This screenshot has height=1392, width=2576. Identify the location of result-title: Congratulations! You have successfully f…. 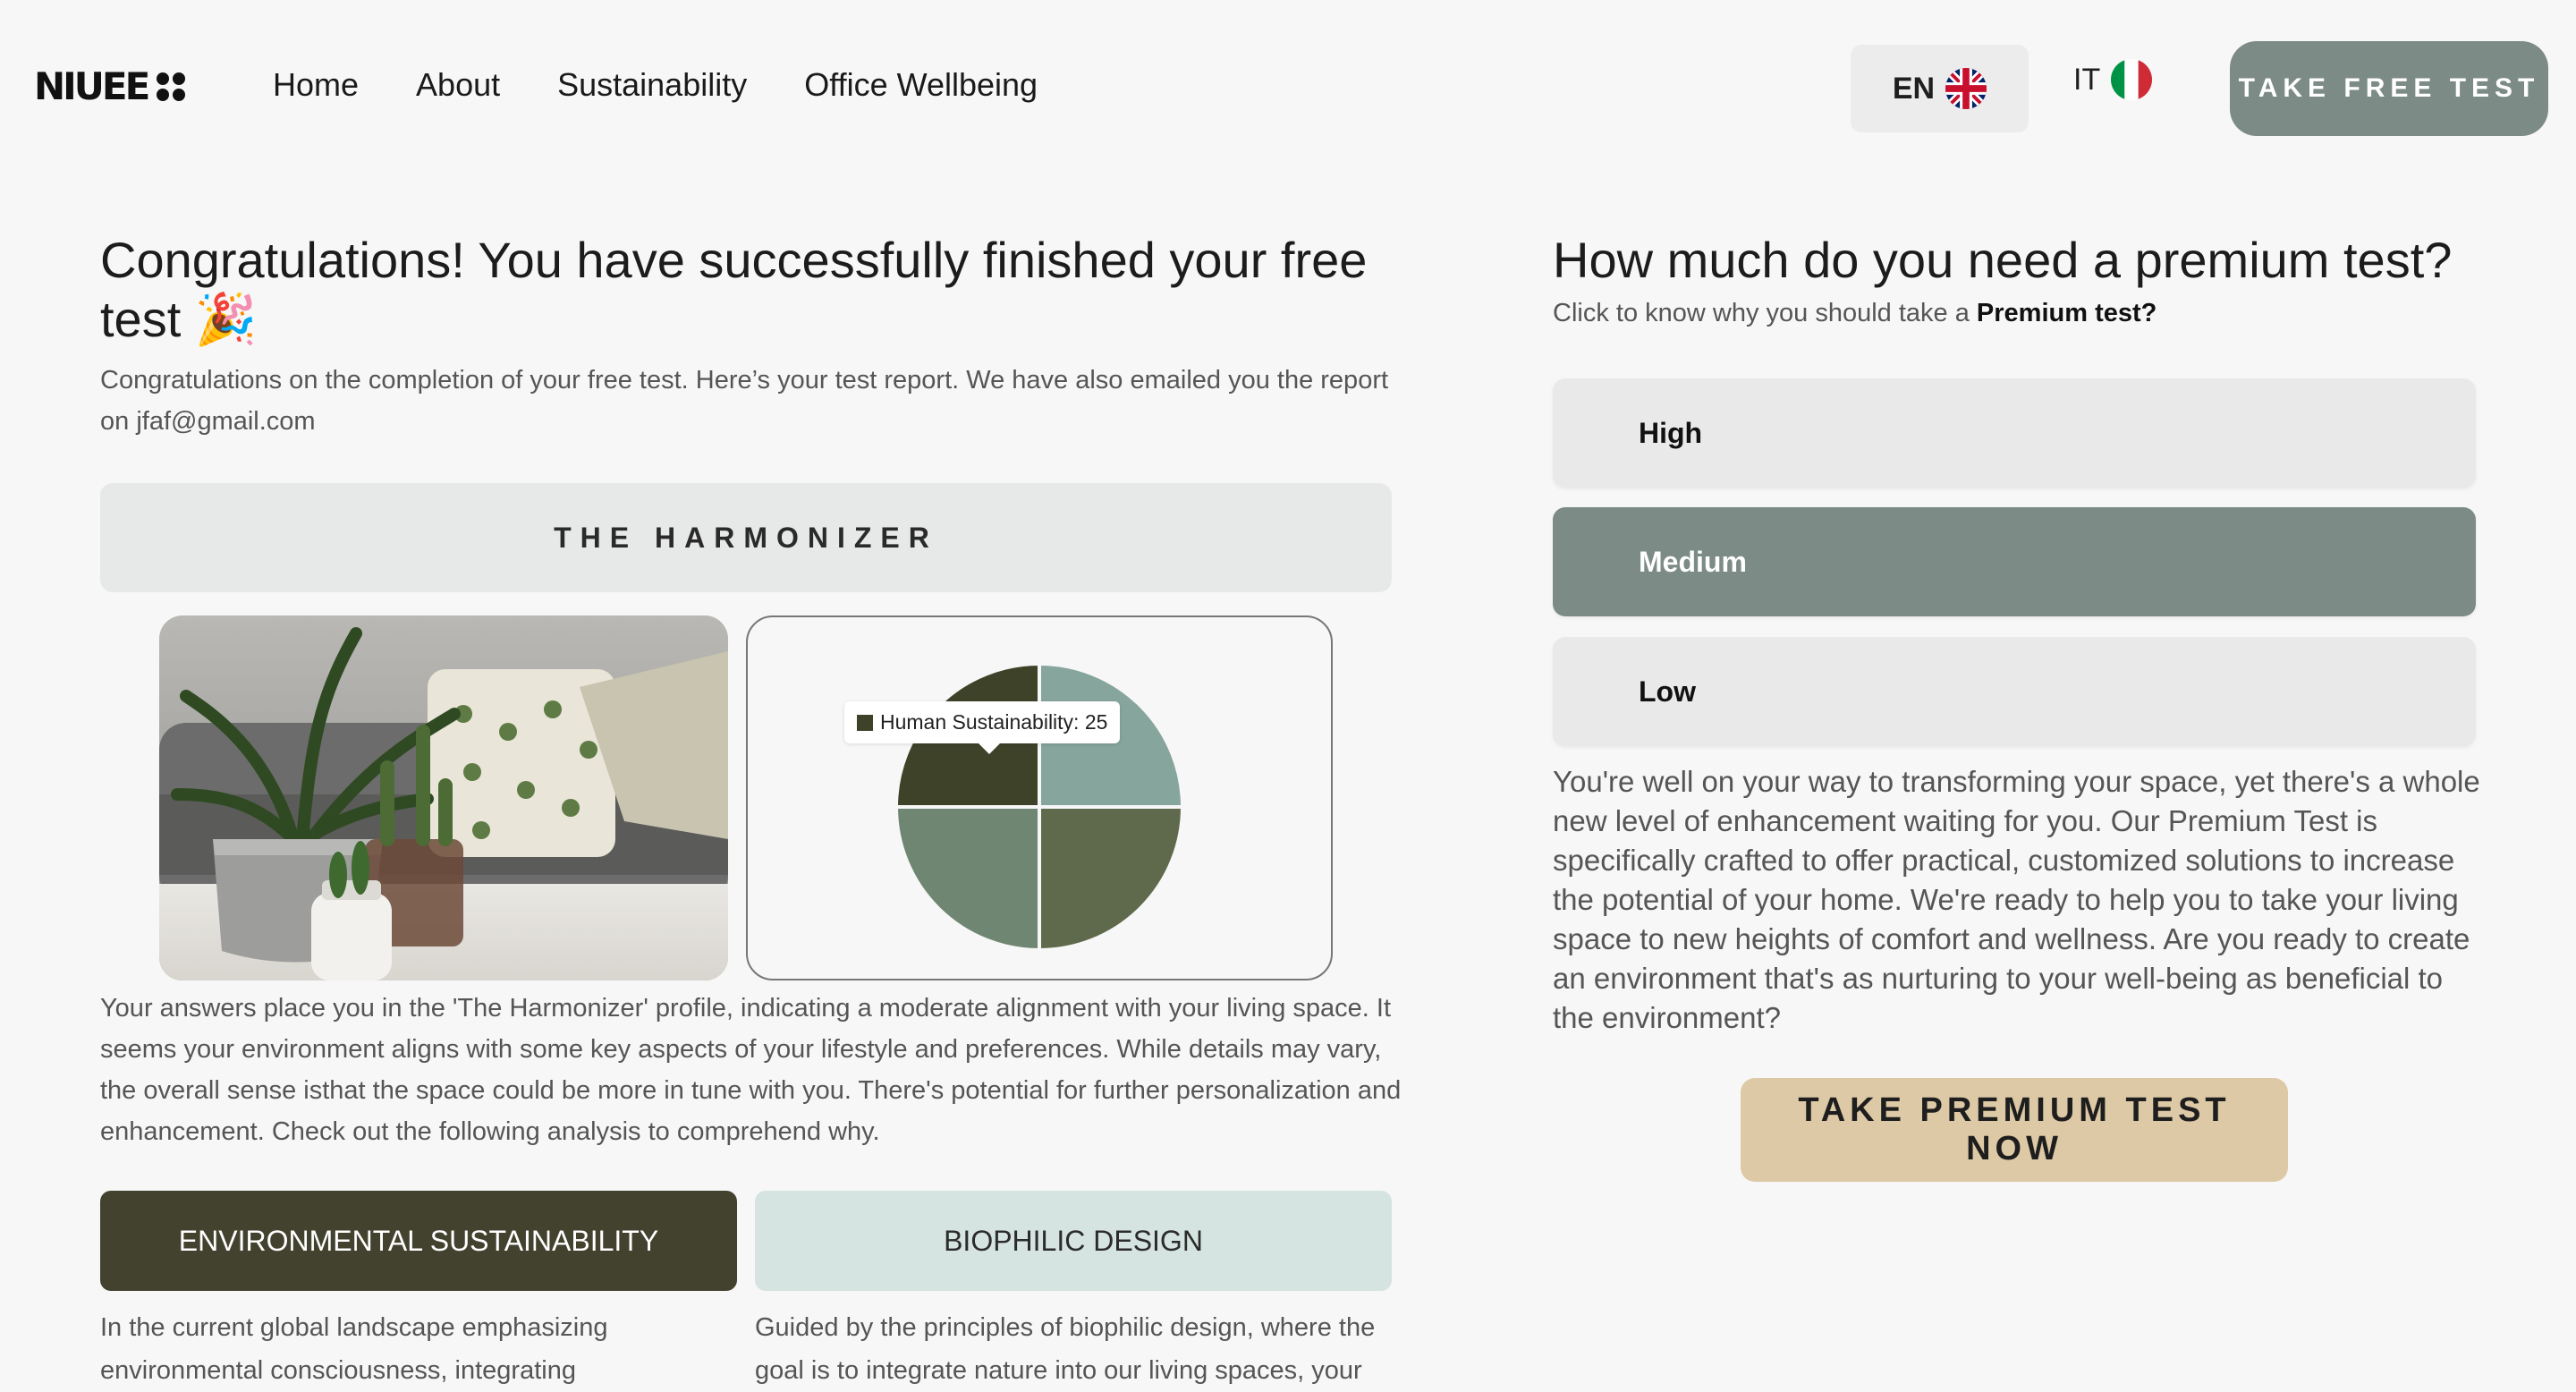
(734, 289).